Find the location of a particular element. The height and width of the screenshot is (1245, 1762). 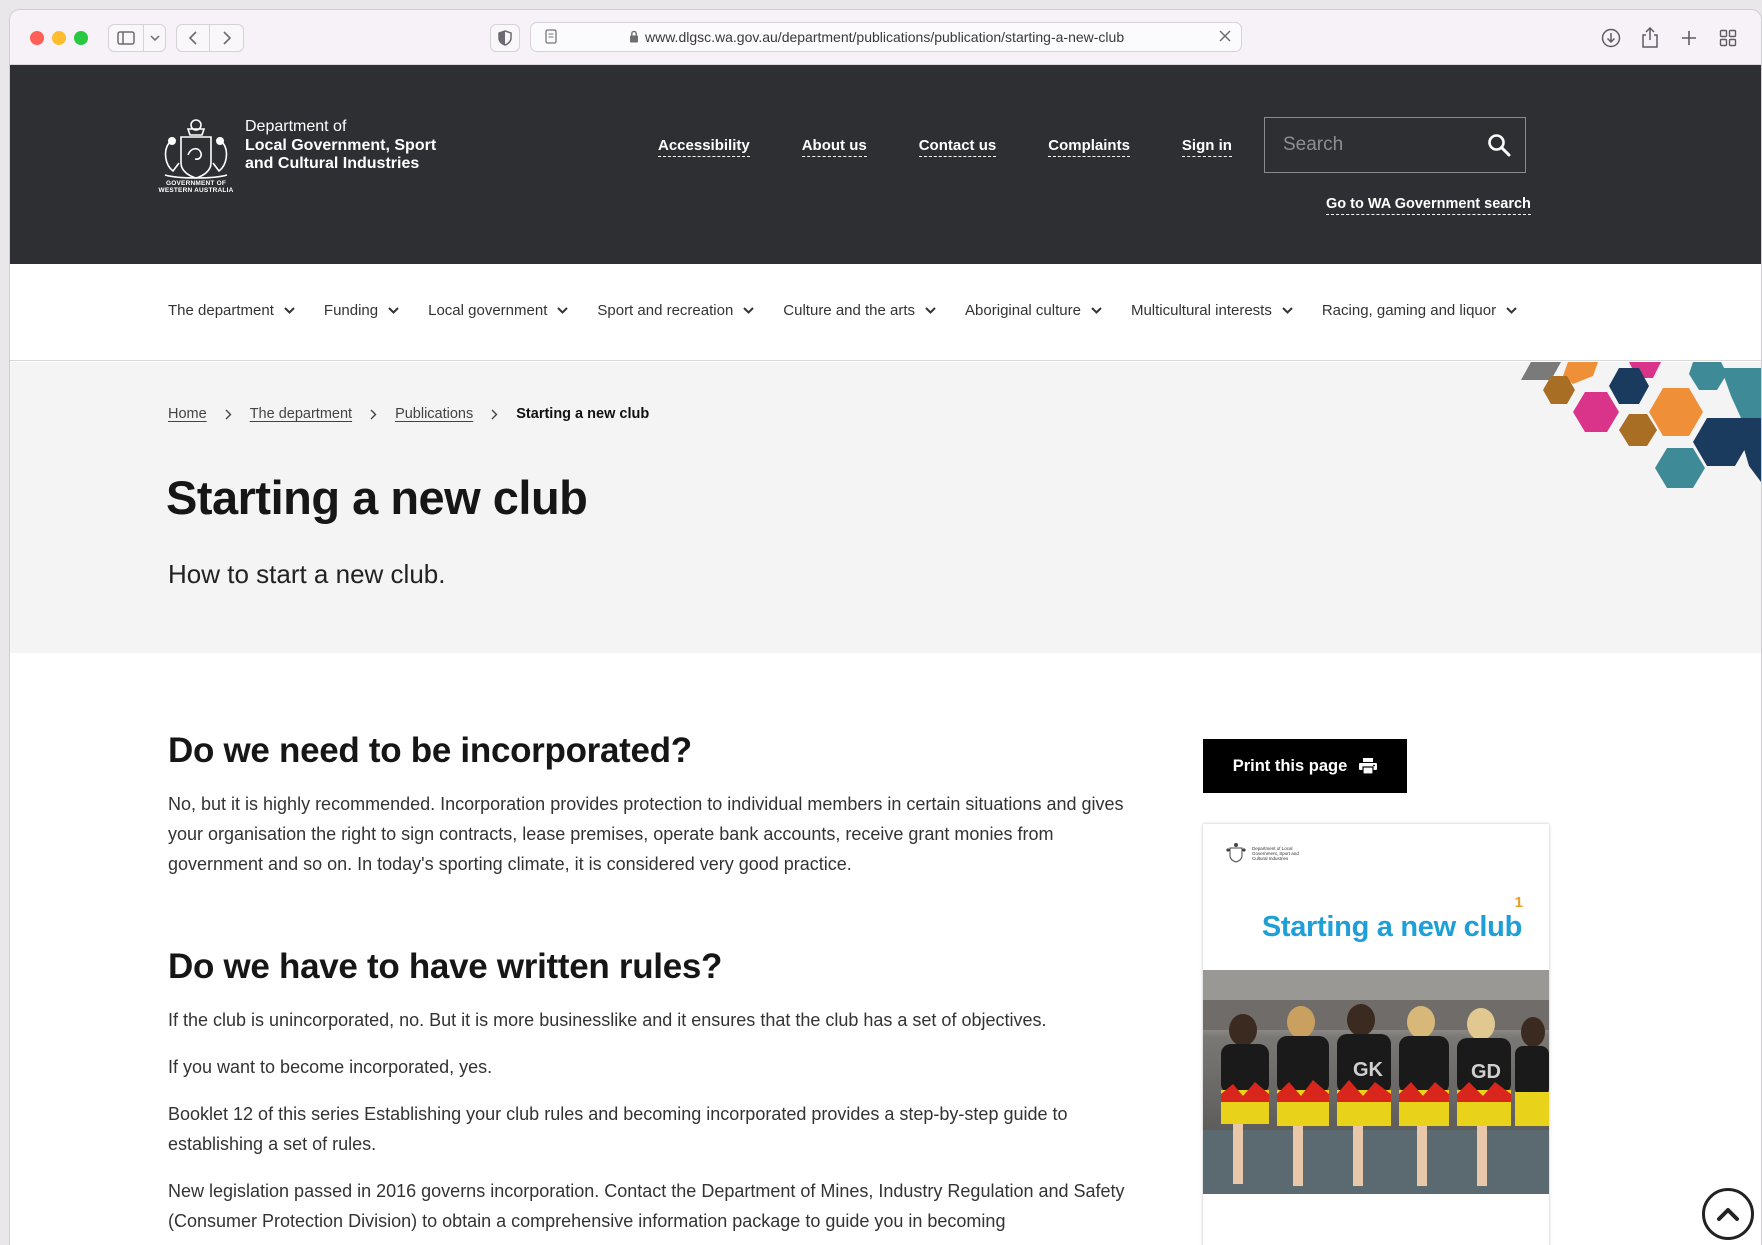

search-input is located at coordinates (1372, 145).